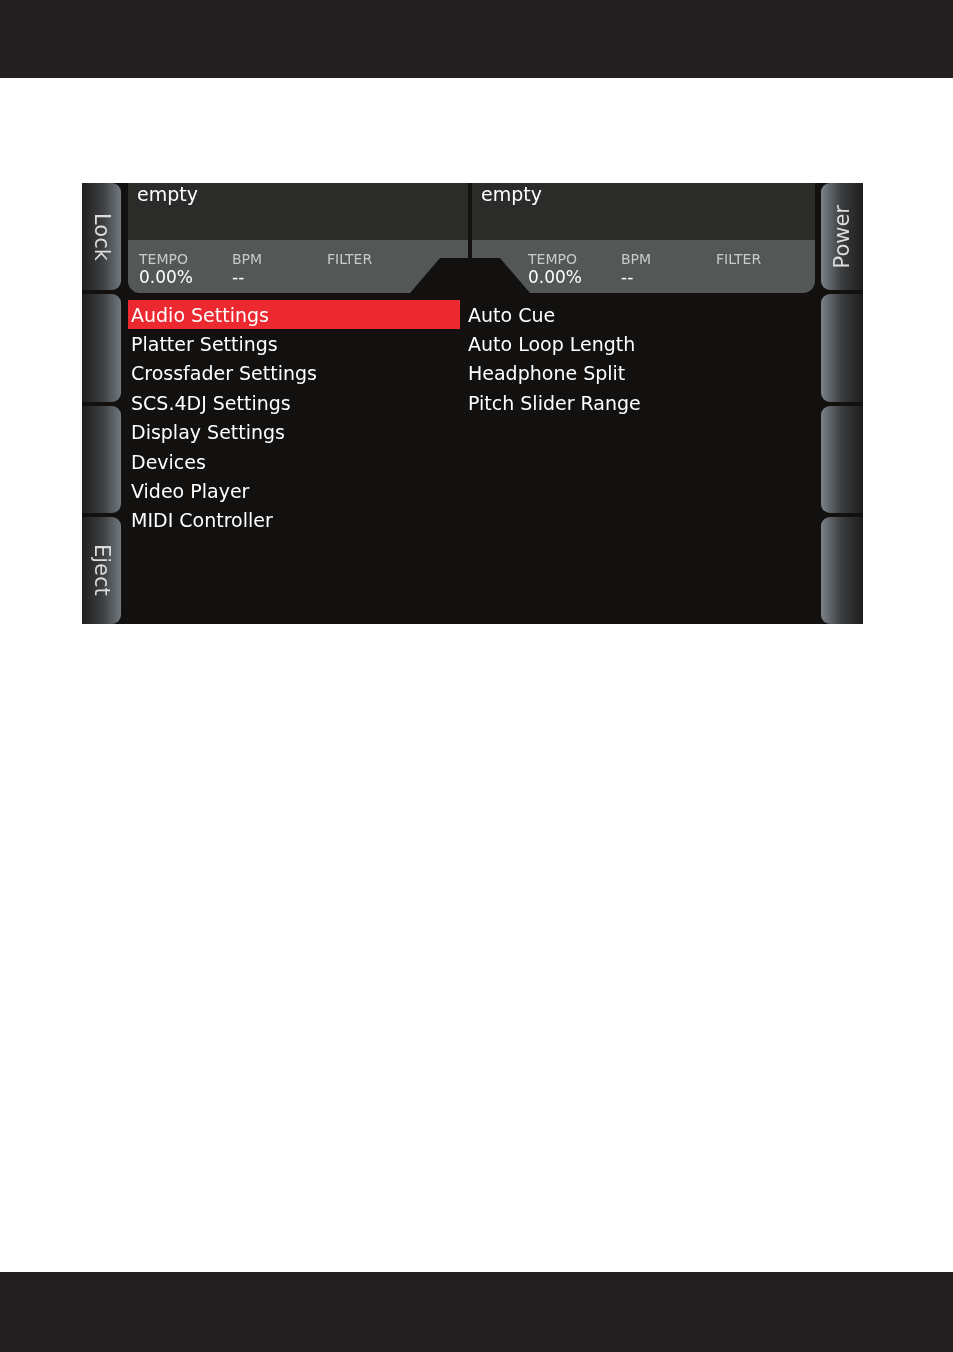  Describe the element at coordinates (294, 373) in the screenshot. I see `menu-item: Crossfader Settings` at that location.